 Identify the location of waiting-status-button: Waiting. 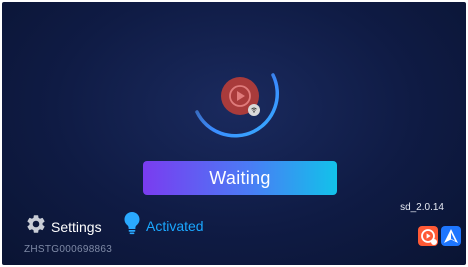
(240, 178).